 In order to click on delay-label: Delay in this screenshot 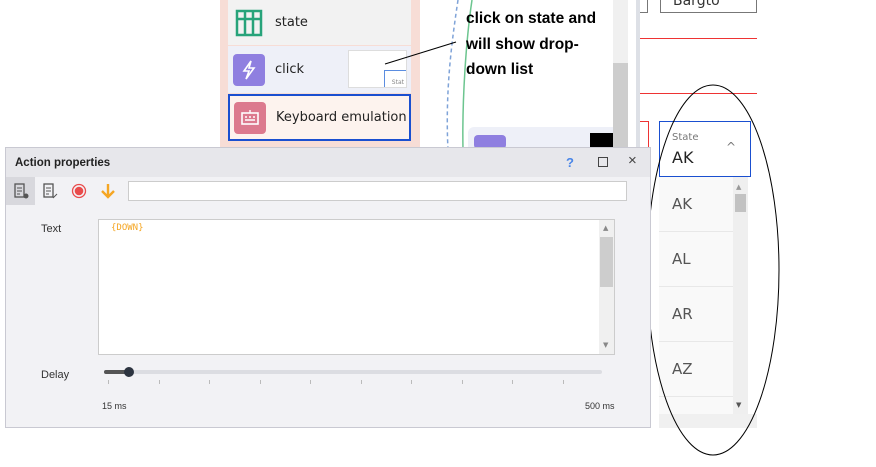, I will do `click(55, 375)`.